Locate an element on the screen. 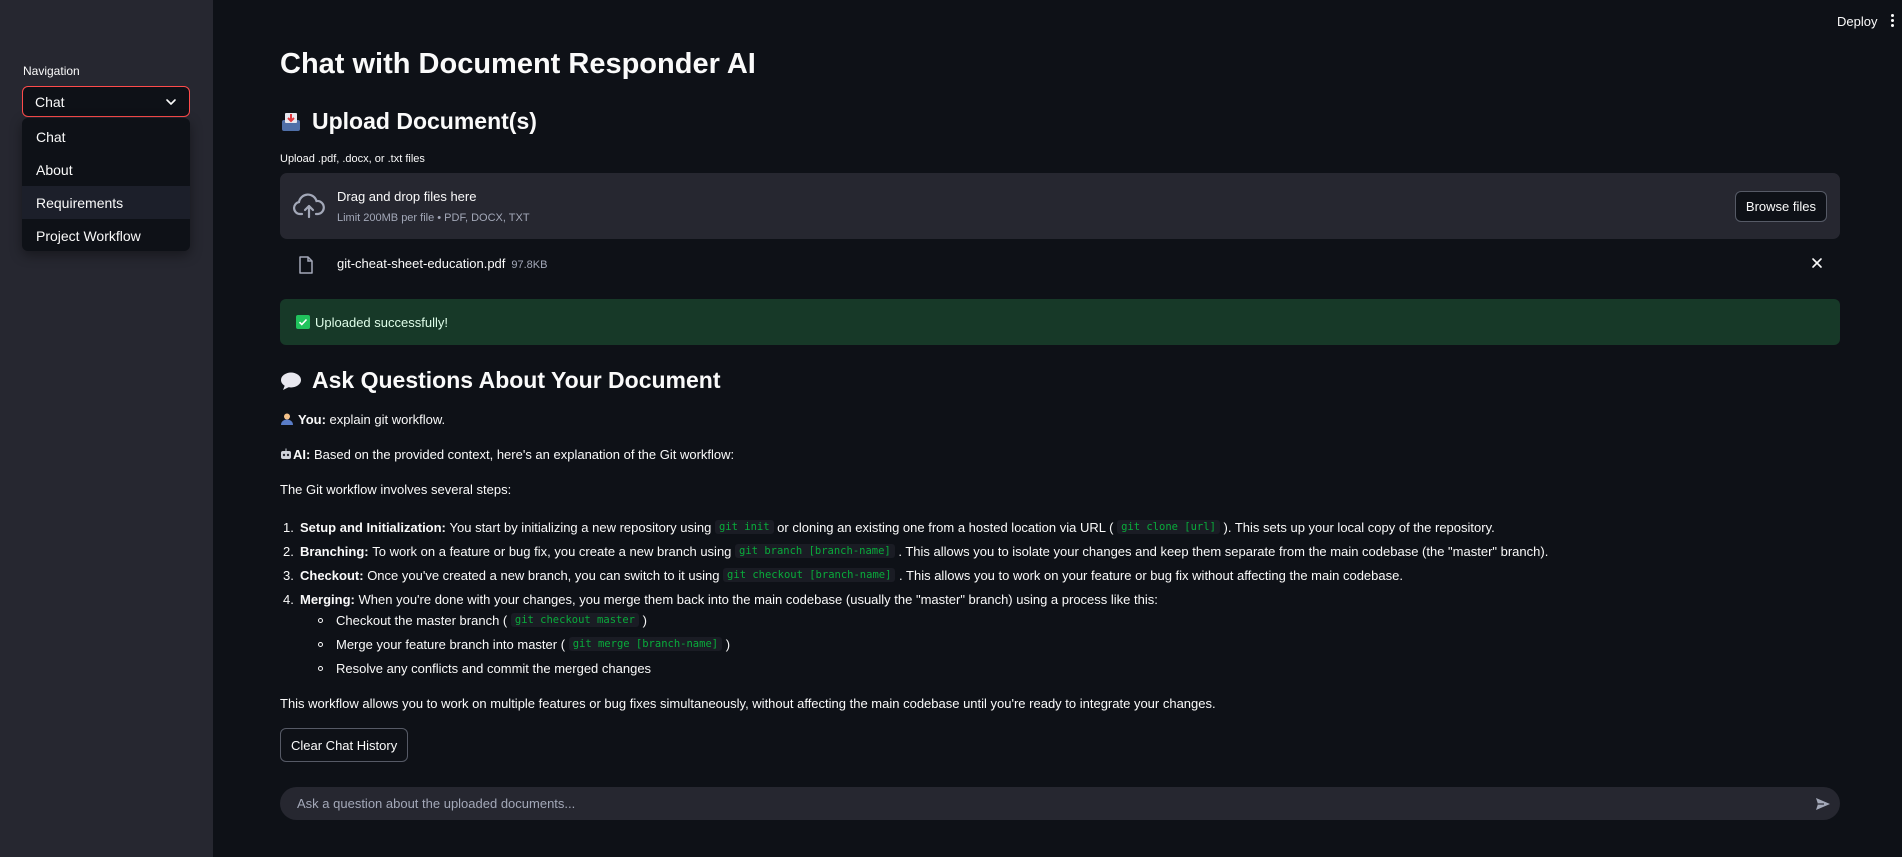  user-message-text: explain git workflow. is located at coordinates (387, 419).